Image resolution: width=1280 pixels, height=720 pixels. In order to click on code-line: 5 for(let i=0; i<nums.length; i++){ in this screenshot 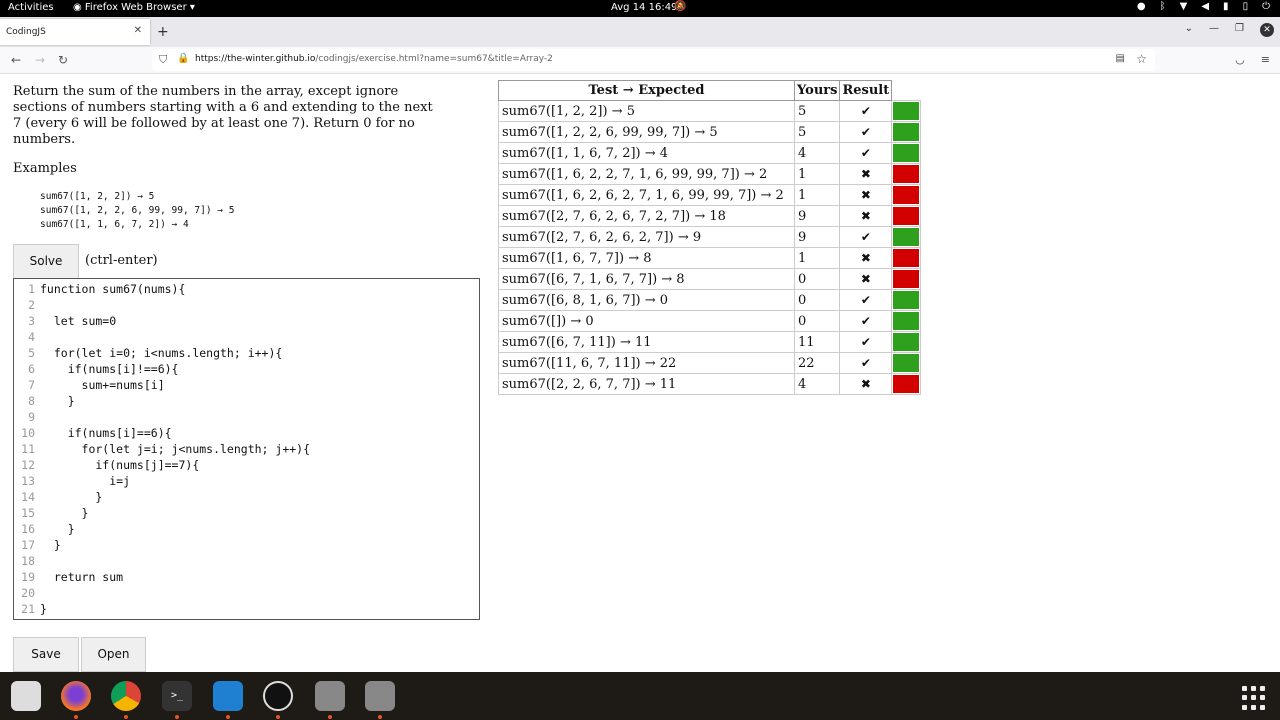, I will do `click(246, 354)`.